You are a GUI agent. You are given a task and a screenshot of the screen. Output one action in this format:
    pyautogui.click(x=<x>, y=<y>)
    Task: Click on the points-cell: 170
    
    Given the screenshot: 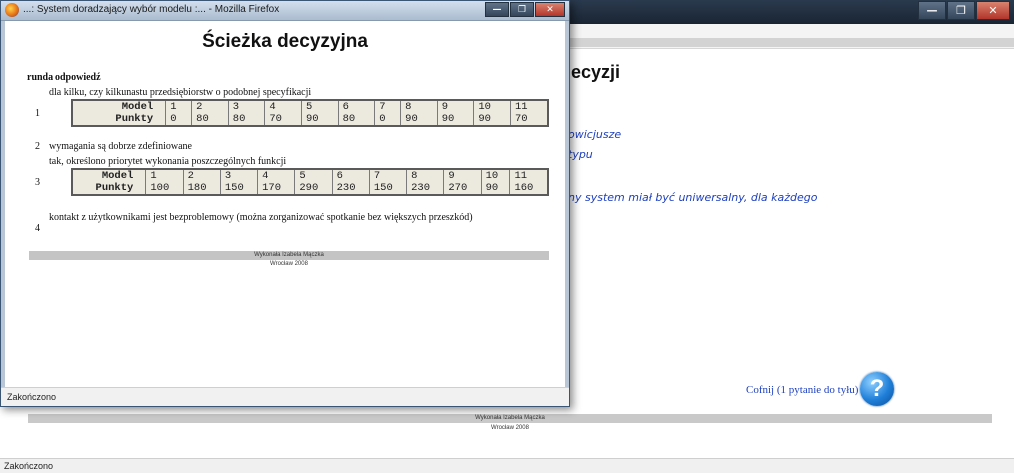 What is the action you would take?
    pyautogui.click(x=276, y=188)
    